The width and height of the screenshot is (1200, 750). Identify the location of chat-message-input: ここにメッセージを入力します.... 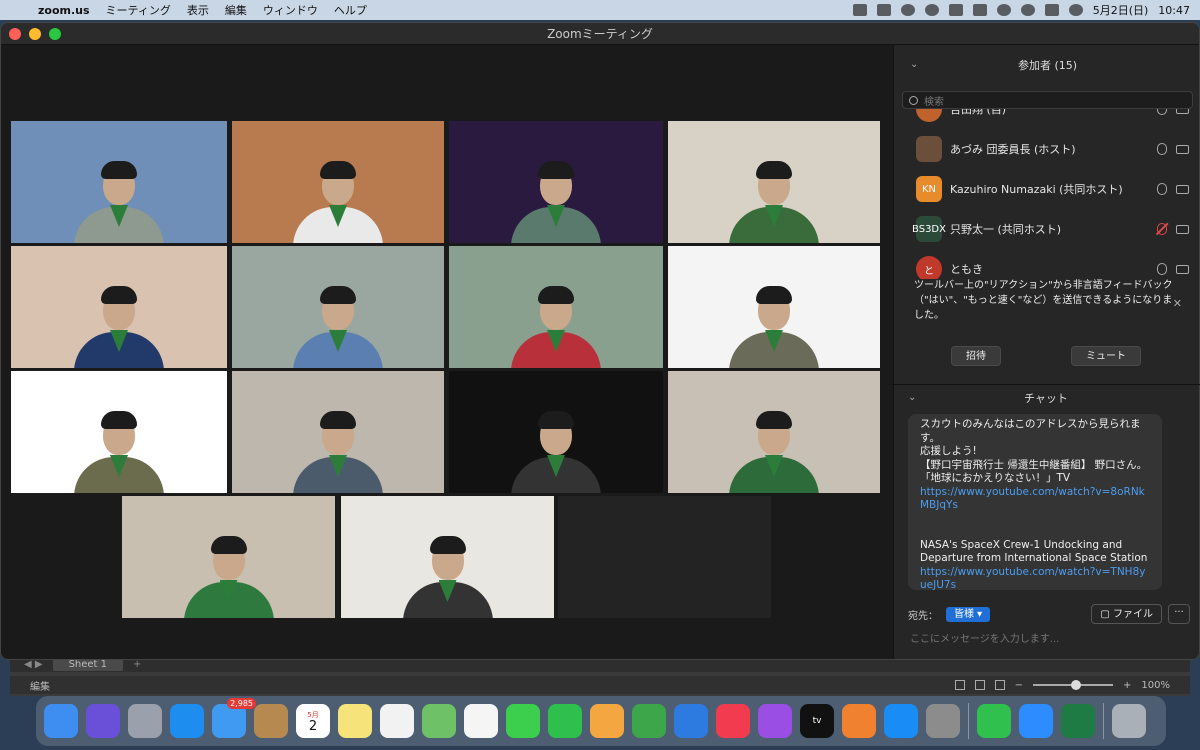
(1045, 637).